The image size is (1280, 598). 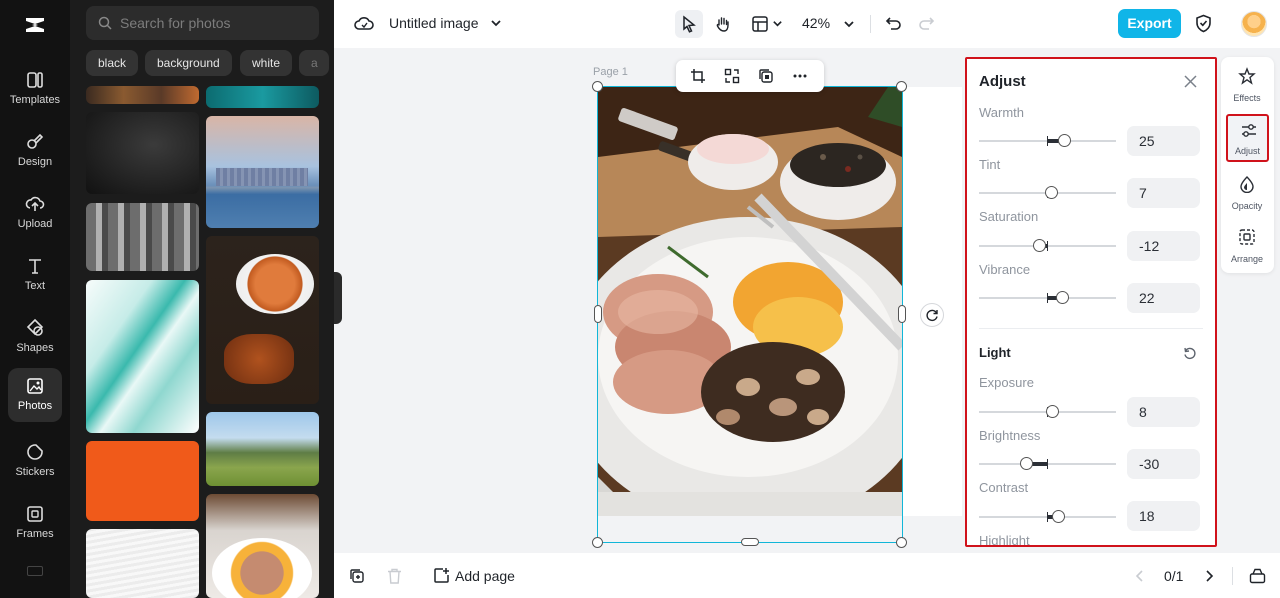 What do you see at coordinates (35, 327) in the screenshot?
I see `shapes-icon` at bounding box center [35, 327].